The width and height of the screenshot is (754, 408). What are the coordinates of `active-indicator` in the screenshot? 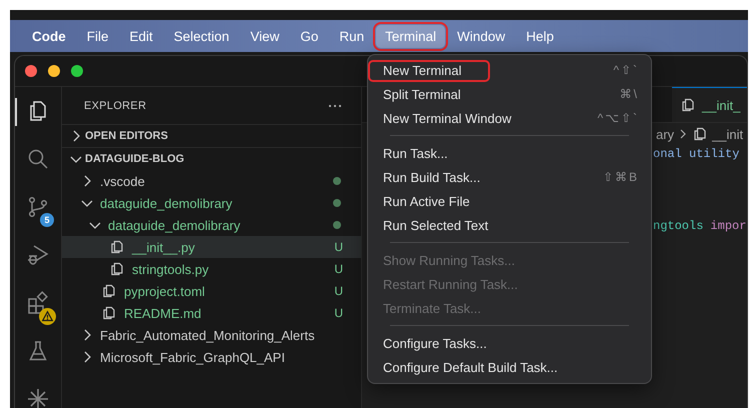 It's located at (16, 112).